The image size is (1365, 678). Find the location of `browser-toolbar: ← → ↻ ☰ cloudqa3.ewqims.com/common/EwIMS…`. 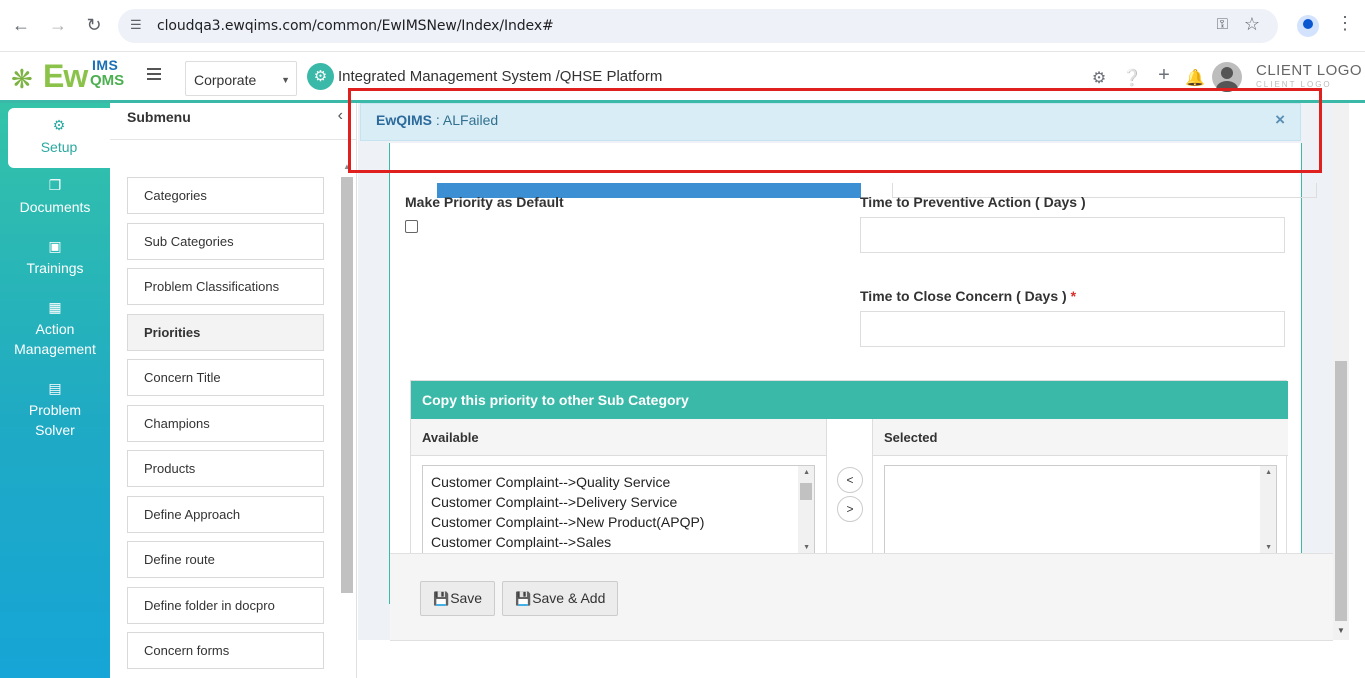

browser-toolbar: ← → ↻ ☰ cloudqa3.ewqims.com/common/EwIMS… is located at coordinates (682, 26).